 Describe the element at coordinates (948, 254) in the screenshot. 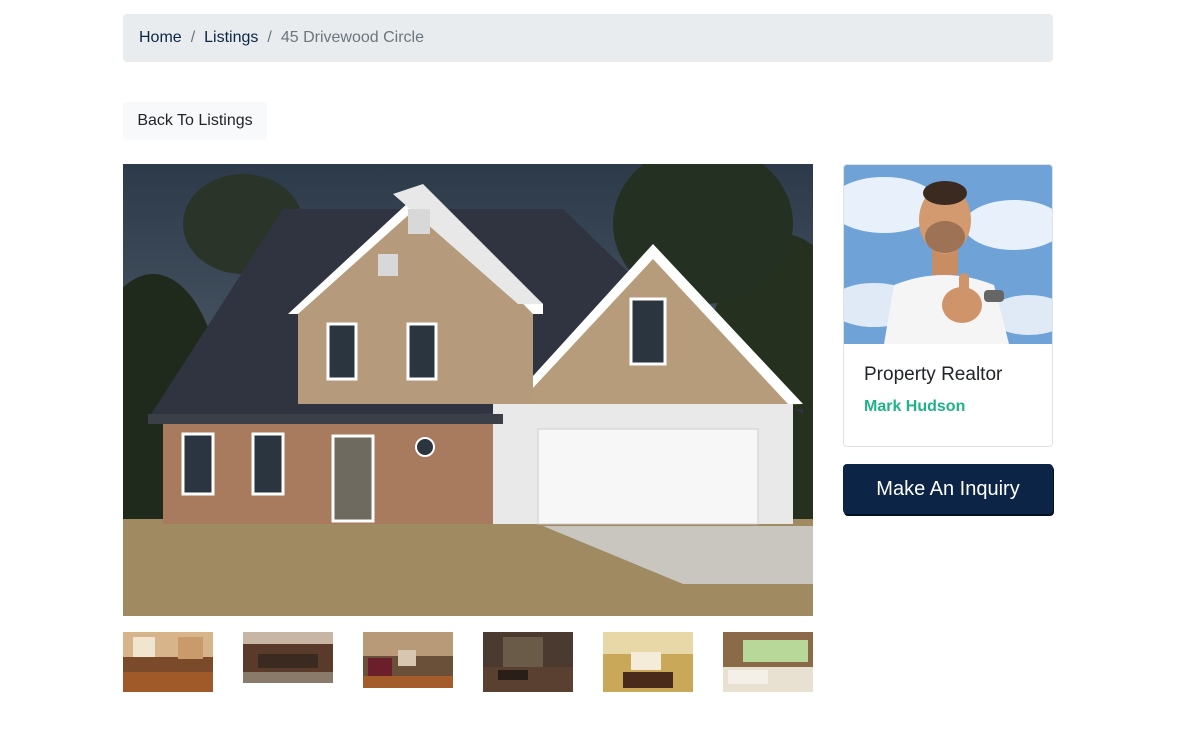

I see `realtor-photo` at that location.